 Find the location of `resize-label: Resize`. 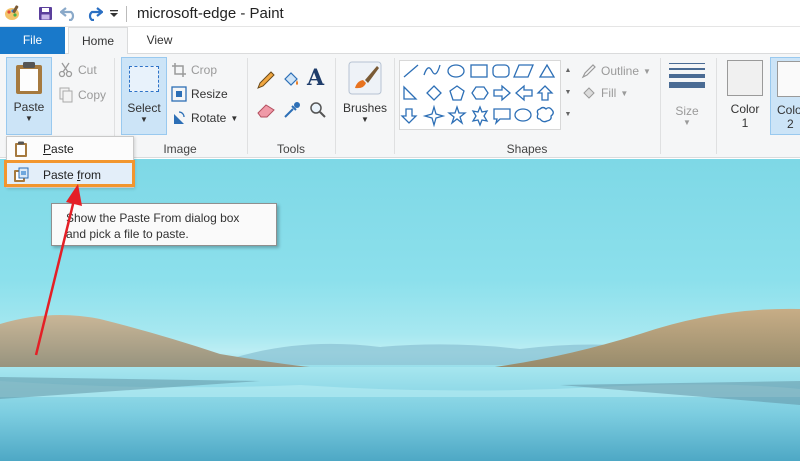

resize-label: Resize is located at coordinates (209, 94).